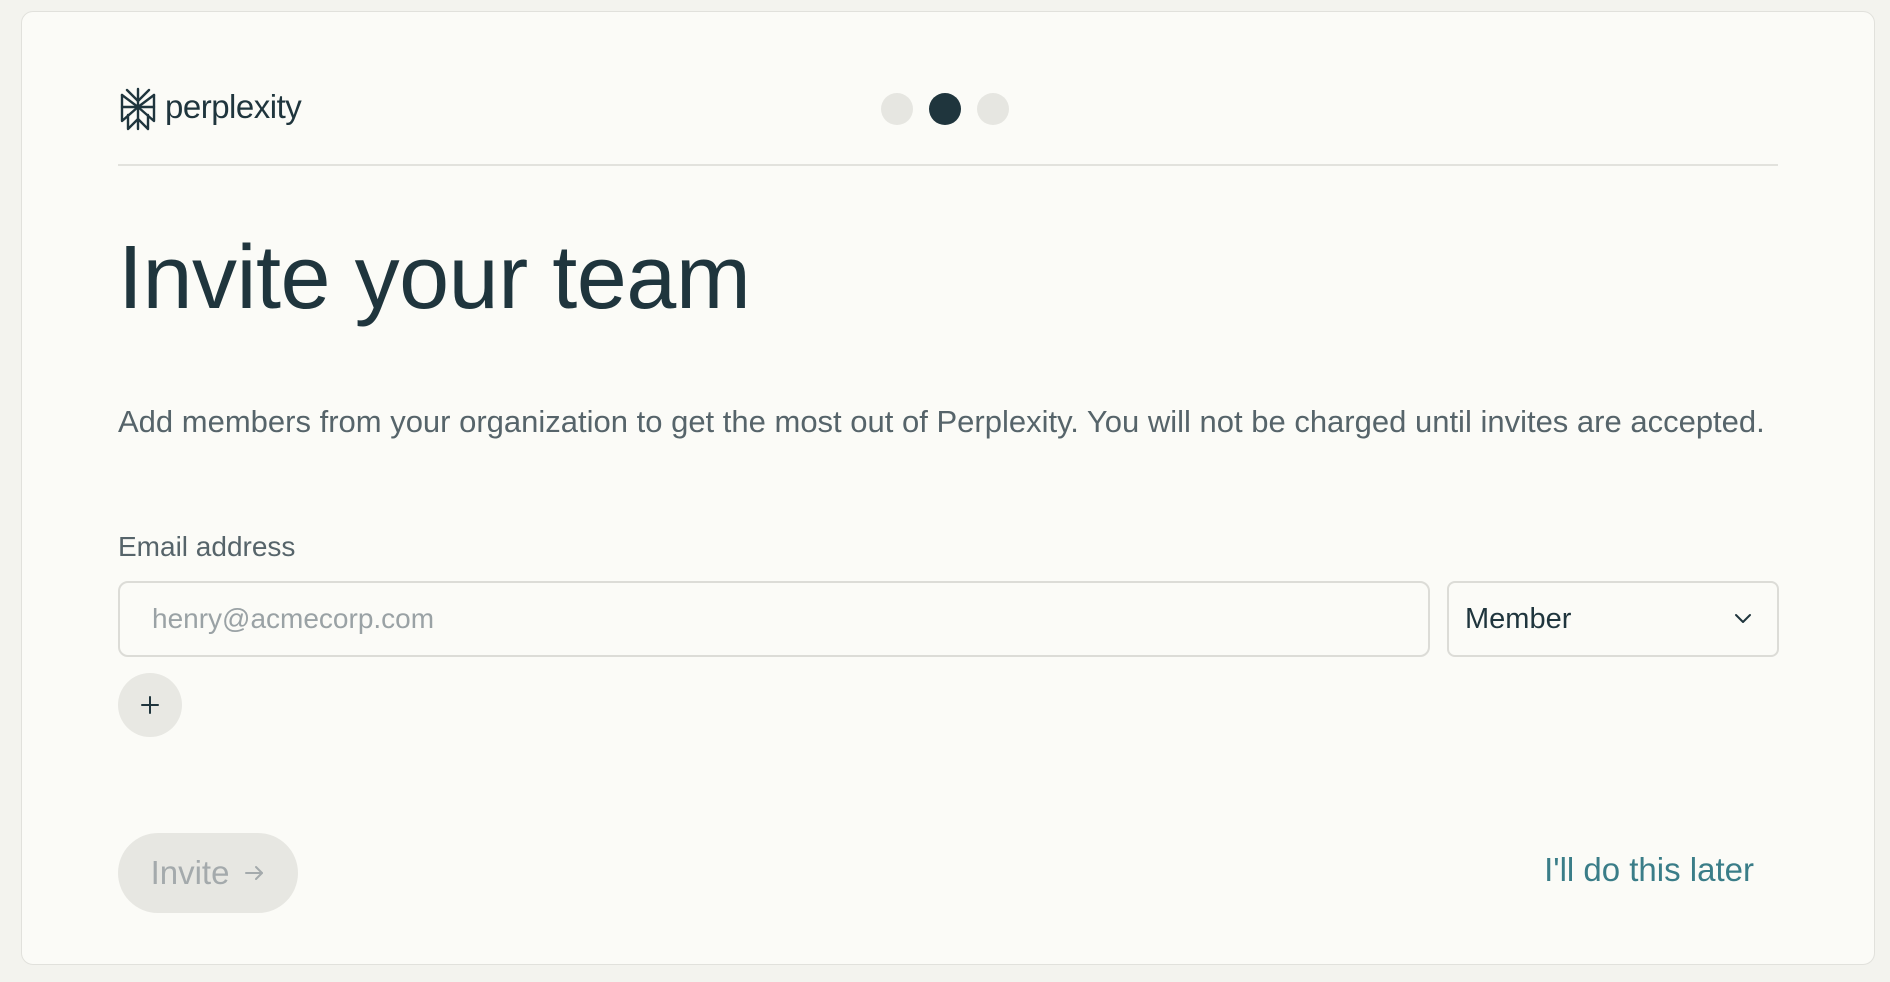 Image resolution: width=1890 pixels, height=982 pixels. What do you see at coordinates (1649, 870) in the screenshot?
I see `skip-later-link: I'll do this later` at bounding box center [1649, 870].